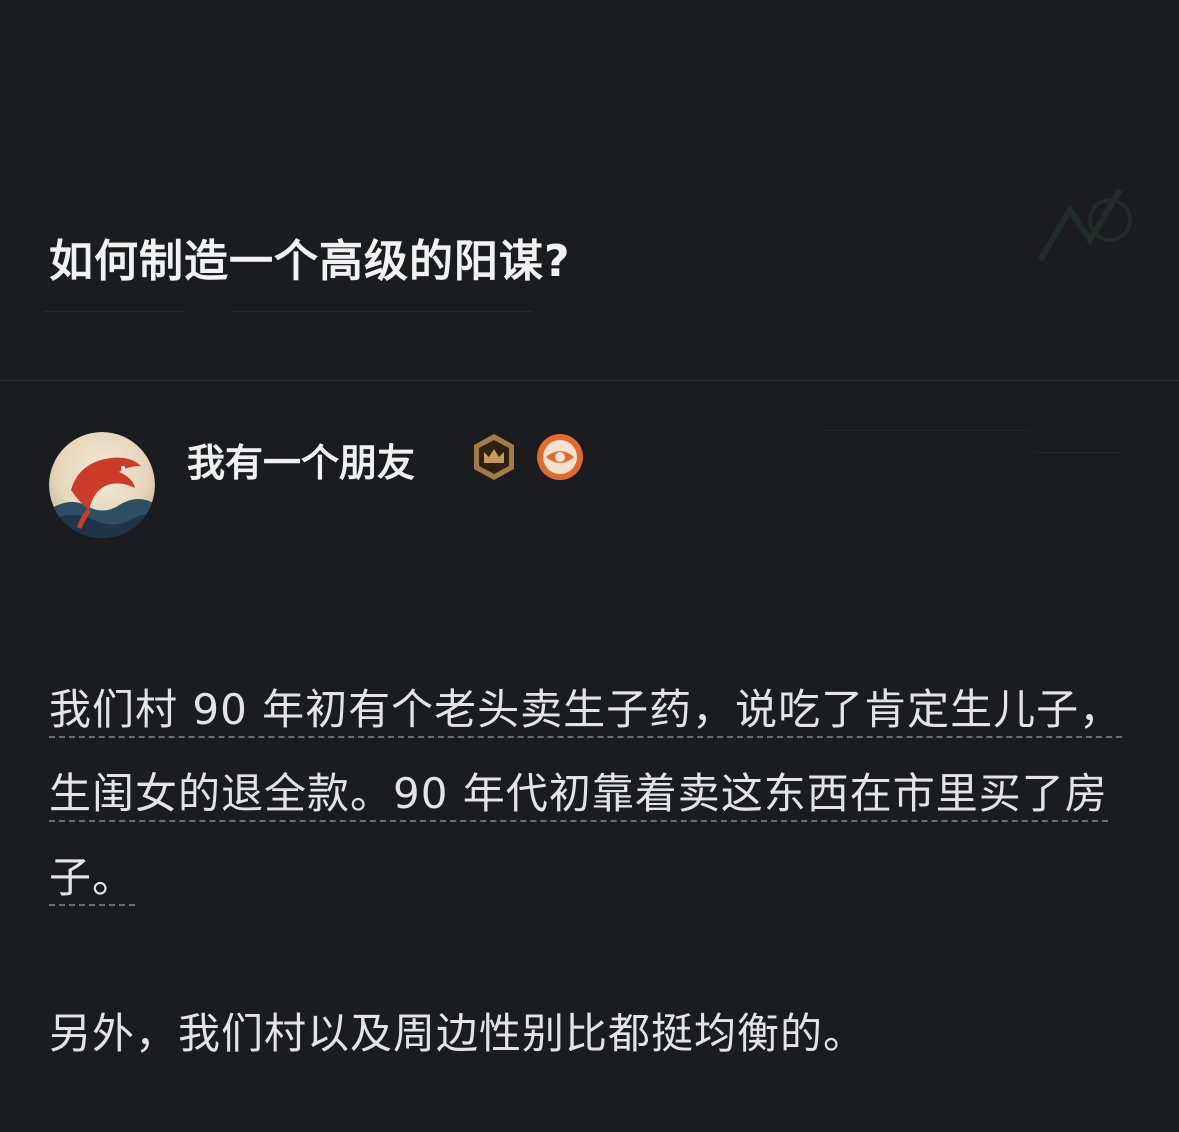  I want to click on eye-badge-icon, so click(560, 457).